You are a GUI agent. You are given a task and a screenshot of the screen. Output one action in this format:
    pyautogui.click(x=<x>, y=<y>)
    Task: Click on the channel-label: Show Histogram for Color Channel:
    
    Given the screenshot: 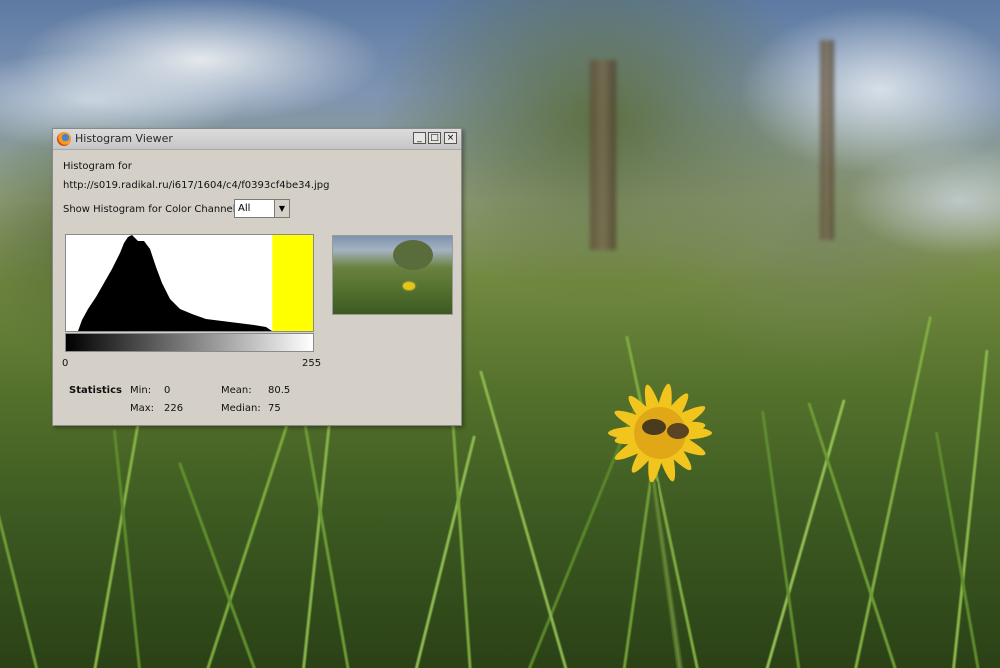 What is the action you would take?
    pyautogui.click(x=151, y=209)
    